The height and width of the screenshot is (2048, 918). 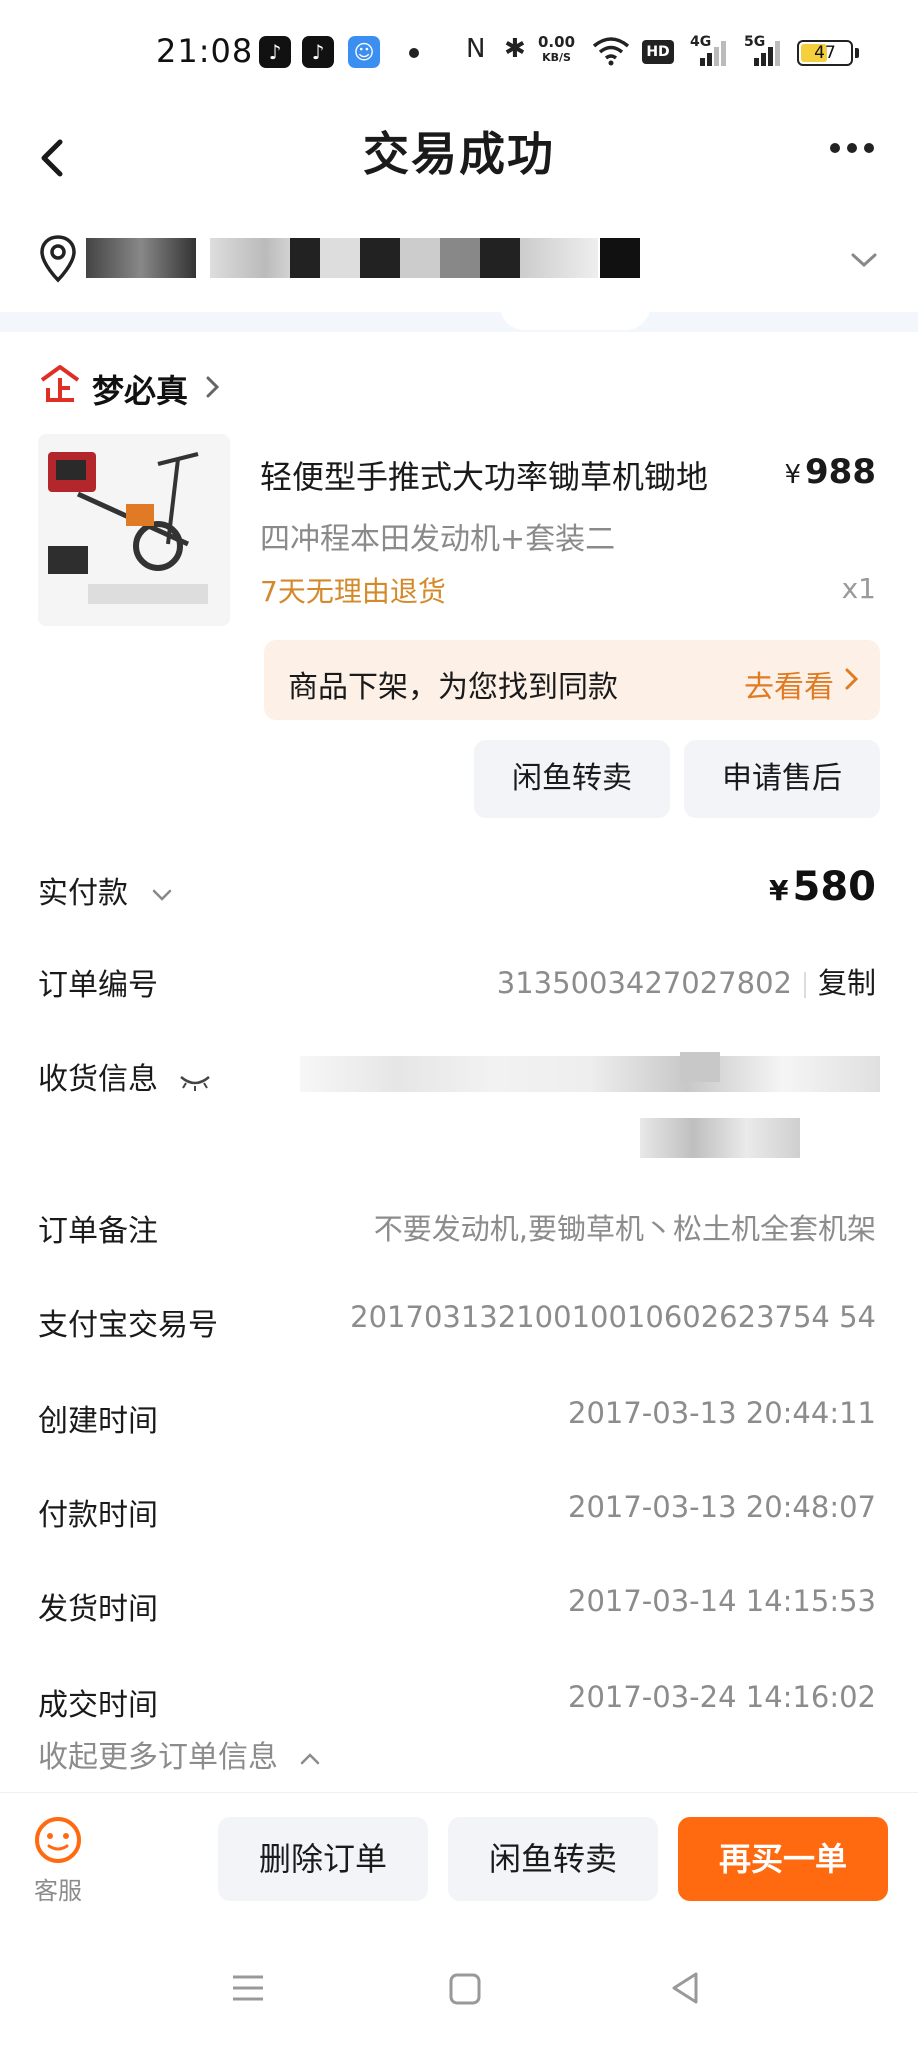 What do you see at coordinates (98, 1515) in the screenshot?
I see `paid-time-label: 付款时间` at bounding box center [98, 1515].